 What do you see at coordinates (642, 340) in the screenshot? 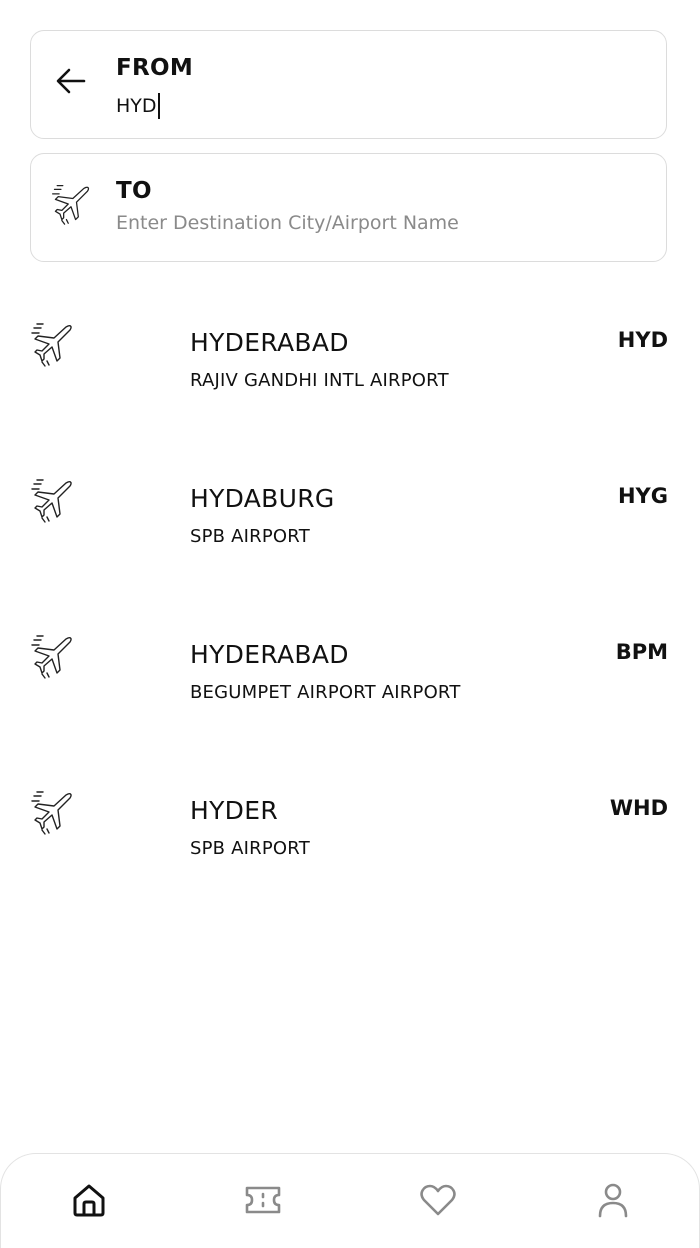
I see `airport-code: HYD` at bounding box center [642, 340].